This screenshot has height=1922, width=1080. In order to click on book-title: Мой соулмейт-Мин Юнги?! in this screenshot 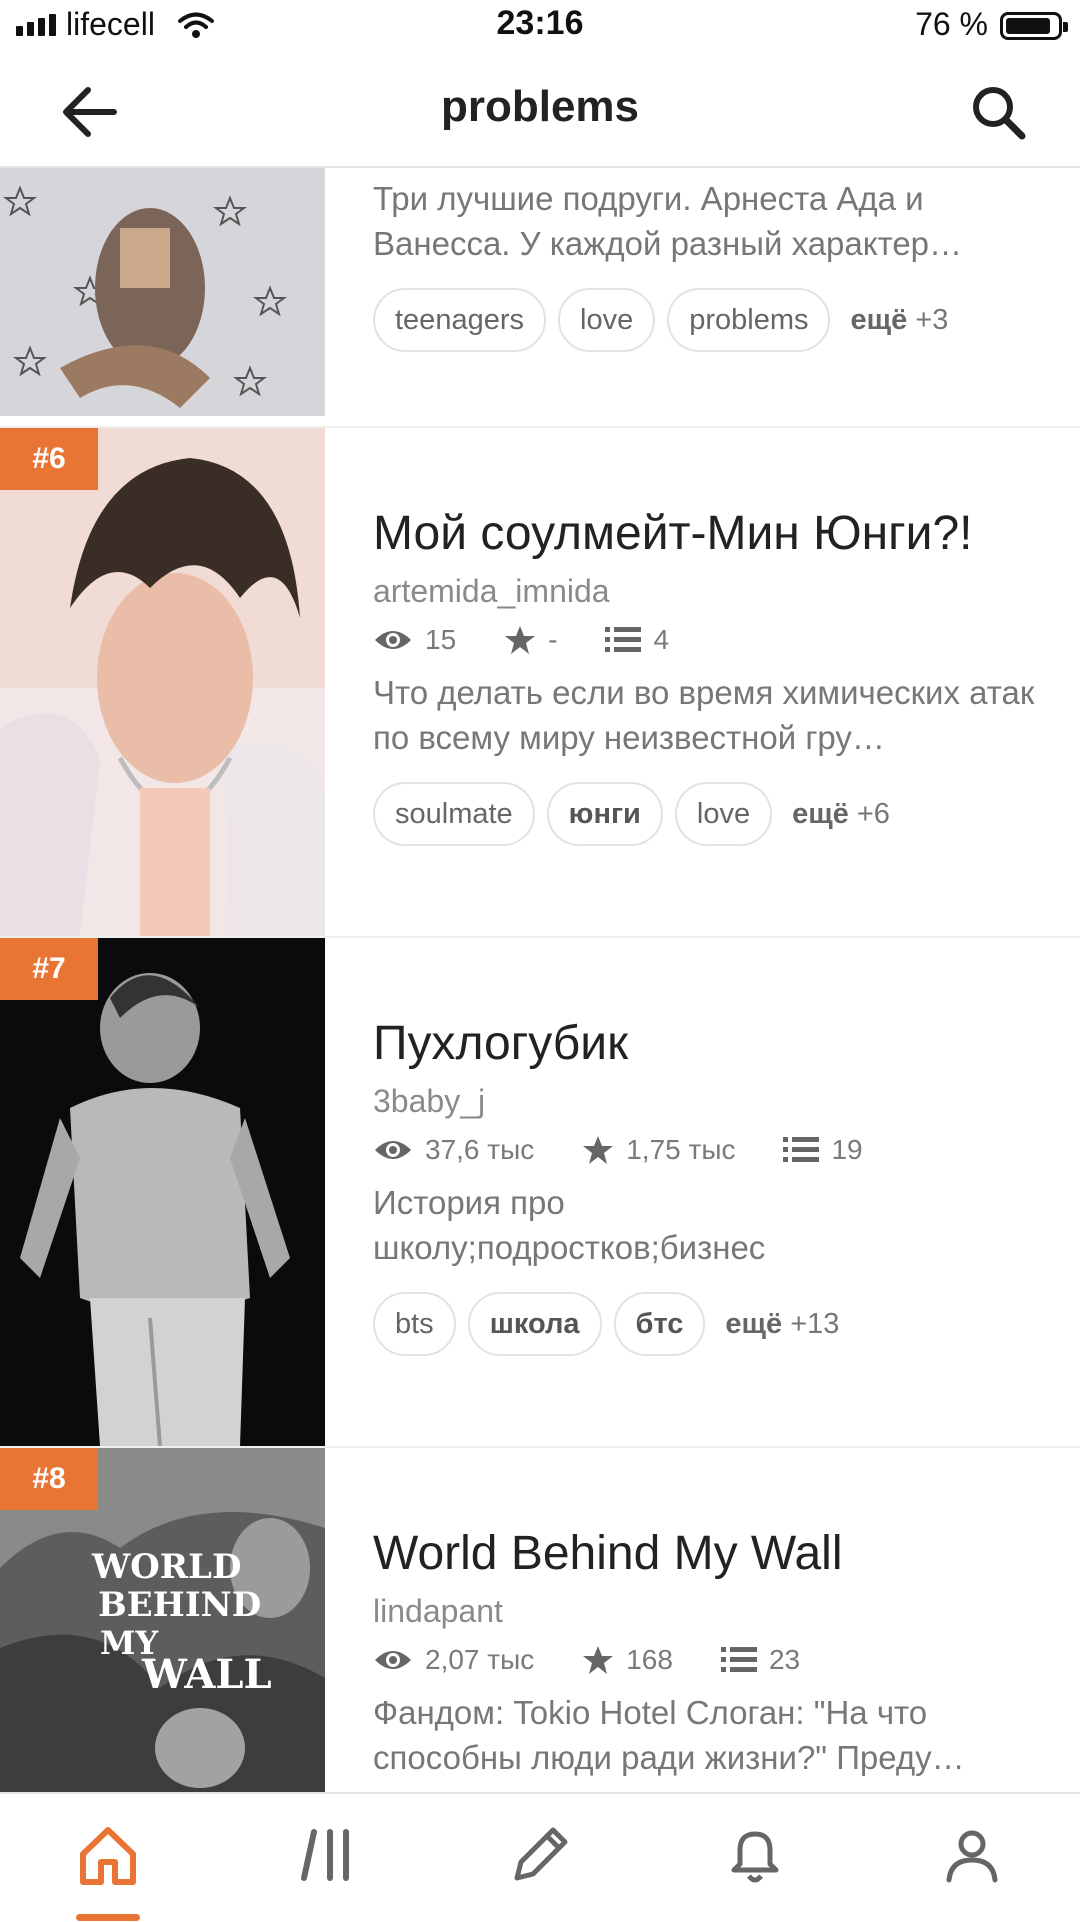, I will do `click(706, 533)`.